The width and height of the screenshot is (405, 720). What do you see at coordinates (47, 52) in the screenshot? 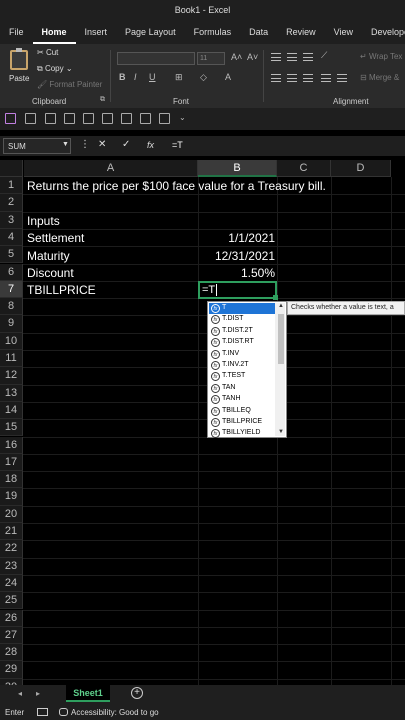
I see `cut-button: ✂ Cut` at bounding box center [47, 52].